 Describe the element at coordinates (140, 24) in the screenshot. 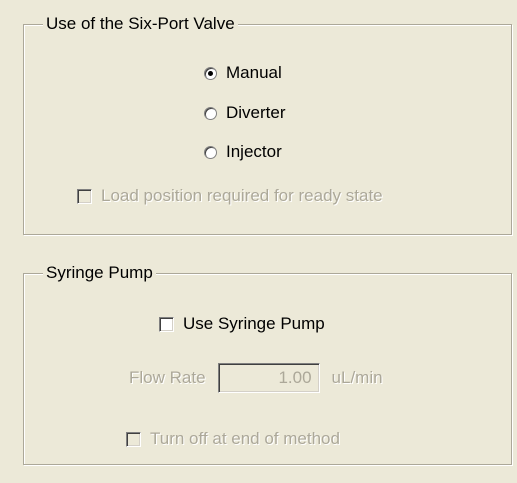

I see `six-port-valve-group-title: Use of the Six-Port Valve` at that location.